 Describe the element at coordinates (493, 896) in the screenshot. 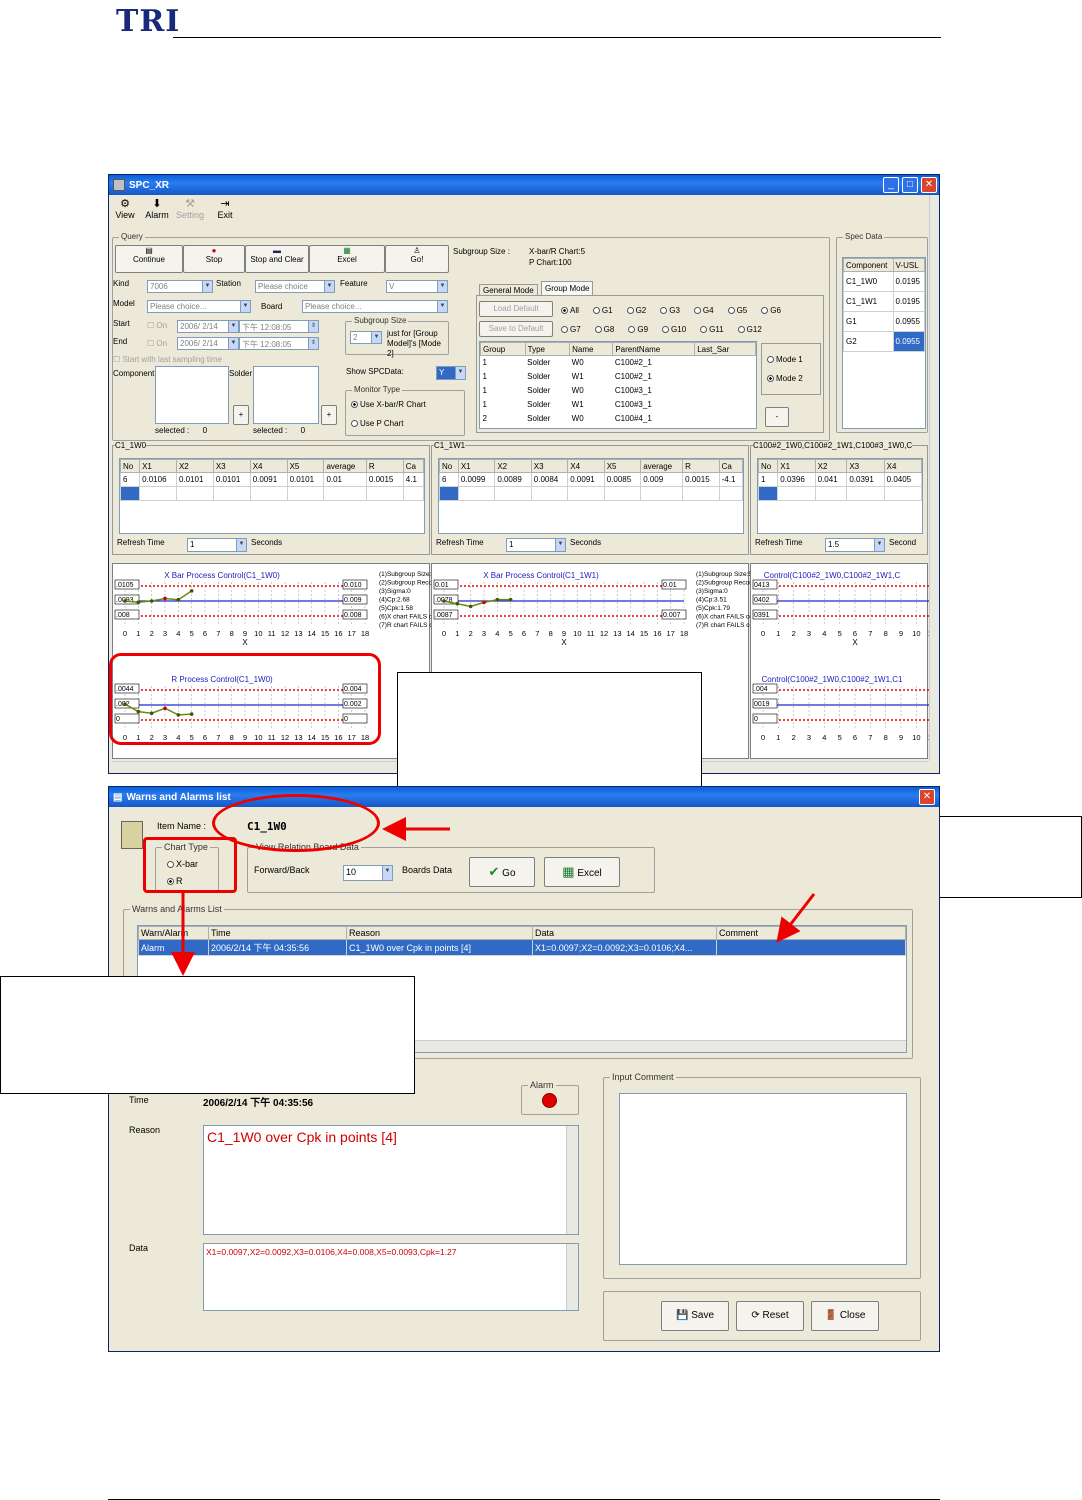

I see `annotation-arrows` at that location.